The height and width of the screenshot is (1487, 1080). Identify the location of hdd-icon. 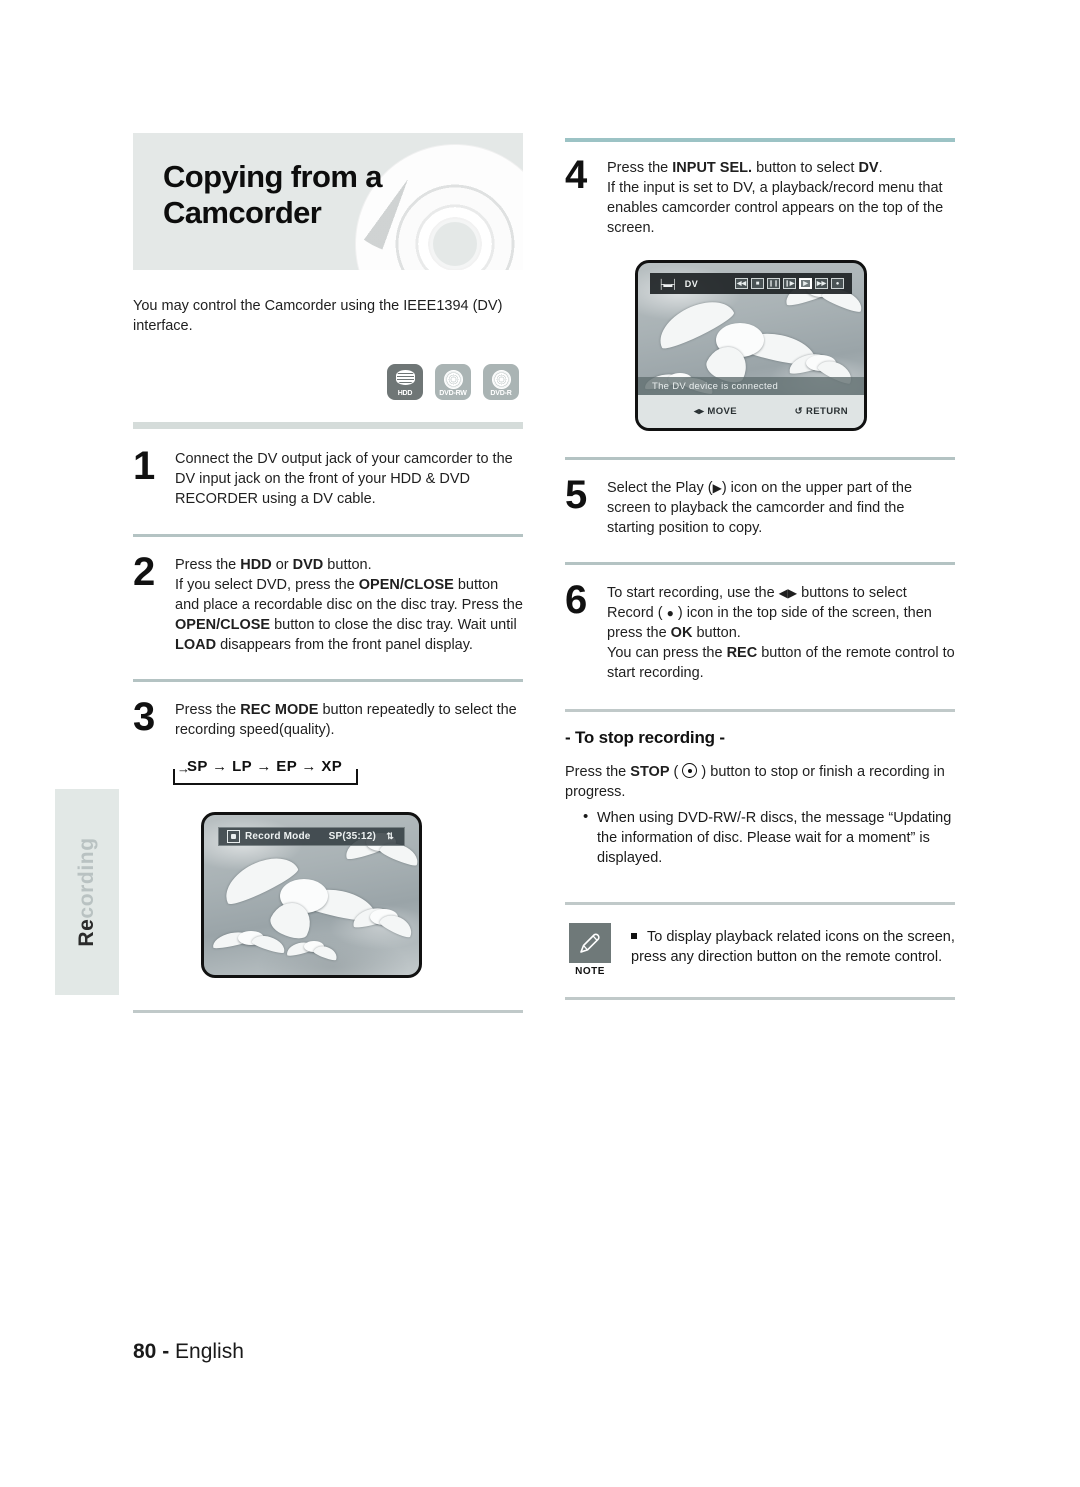
(405, 379).